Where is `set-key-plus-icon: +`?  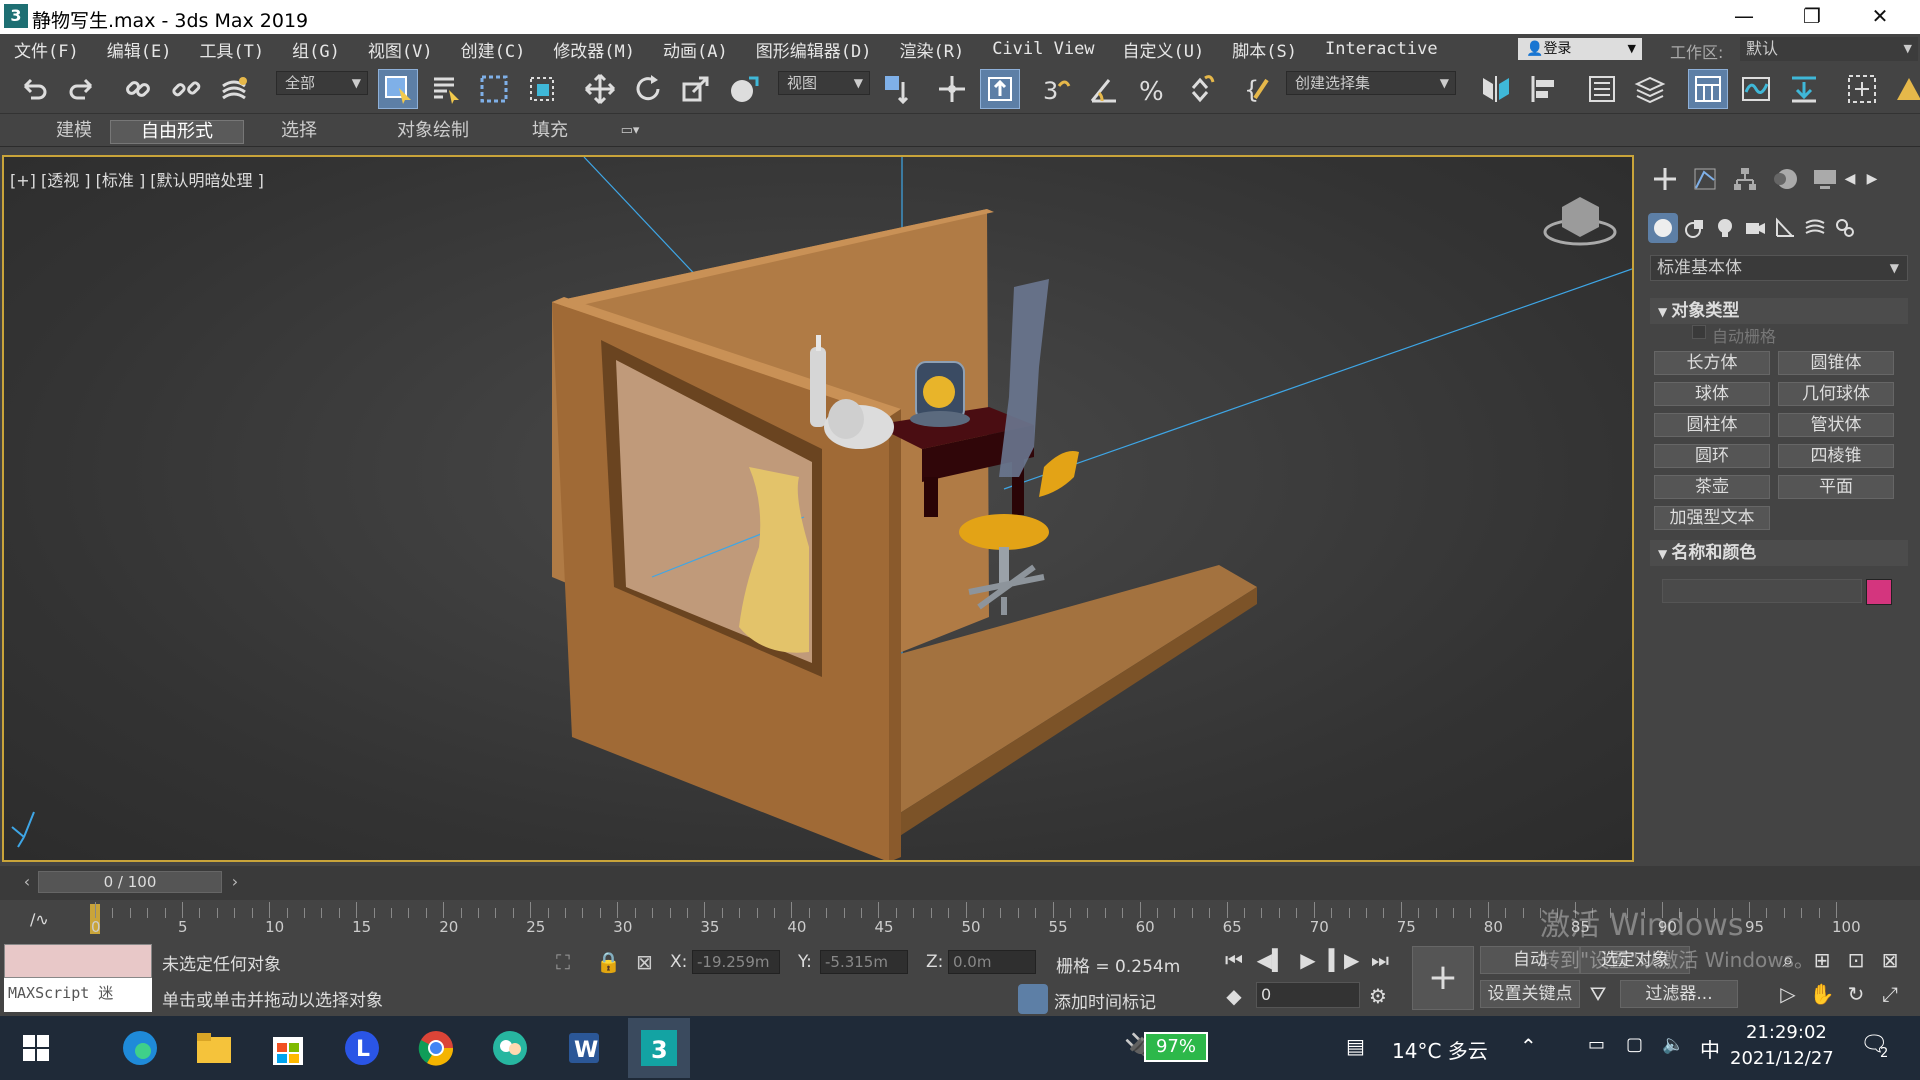
set-key-plus-icon: + is located at coordinates (1443, 978).